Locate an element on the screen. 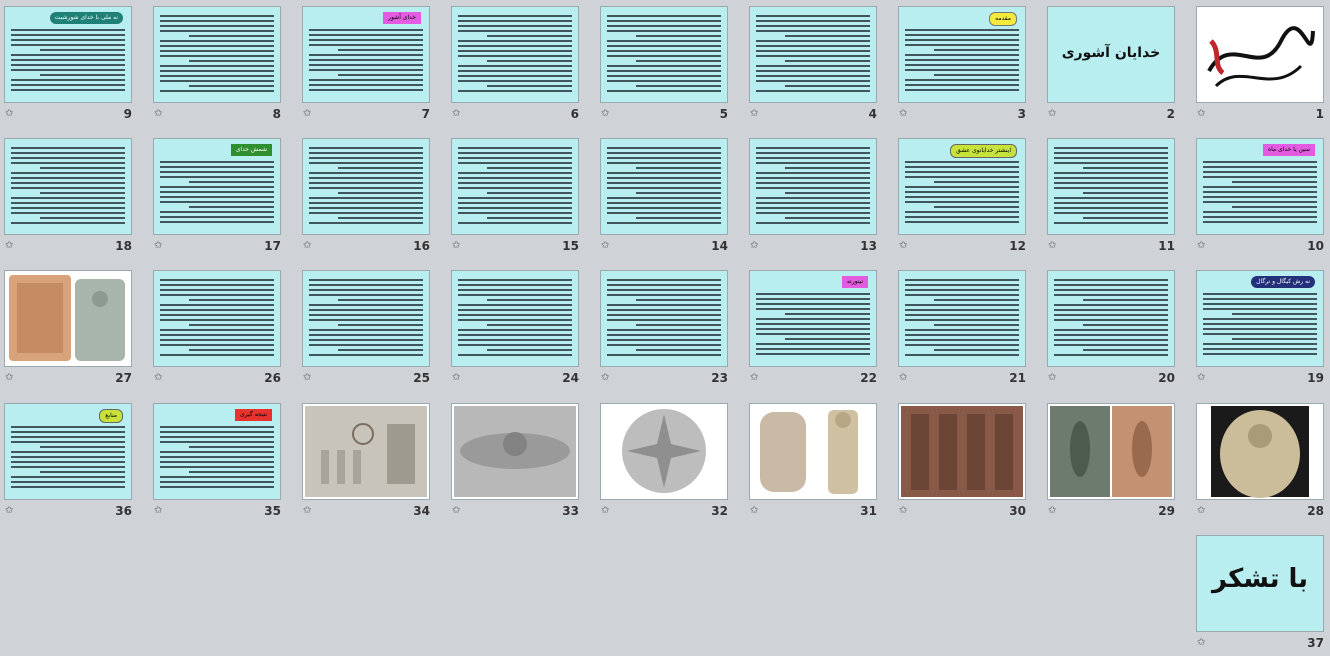  slide-thumbnail: منابع is located at coordinates (68, 451).